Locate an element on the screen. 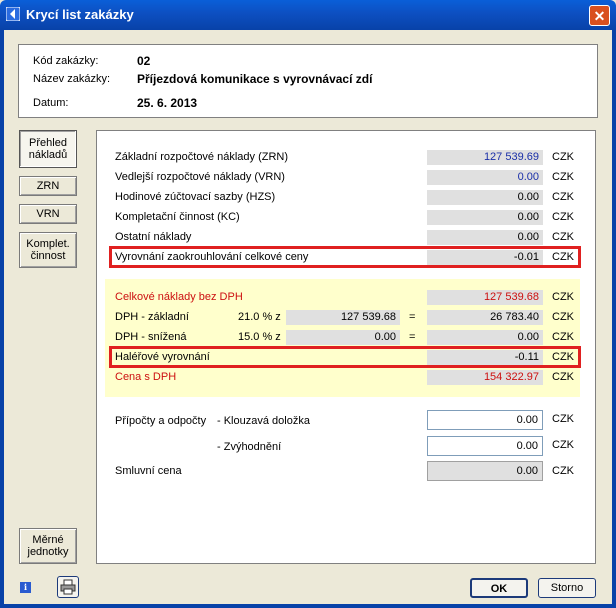 The image size is (616, 608). order-date-value: 25. 6. 2013 is located at coordinates (167, 103).